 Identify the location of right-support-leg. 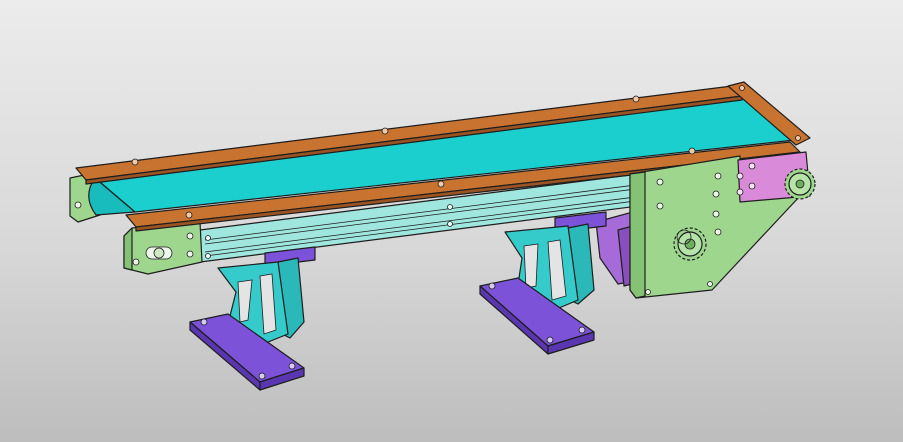
(543, 283).